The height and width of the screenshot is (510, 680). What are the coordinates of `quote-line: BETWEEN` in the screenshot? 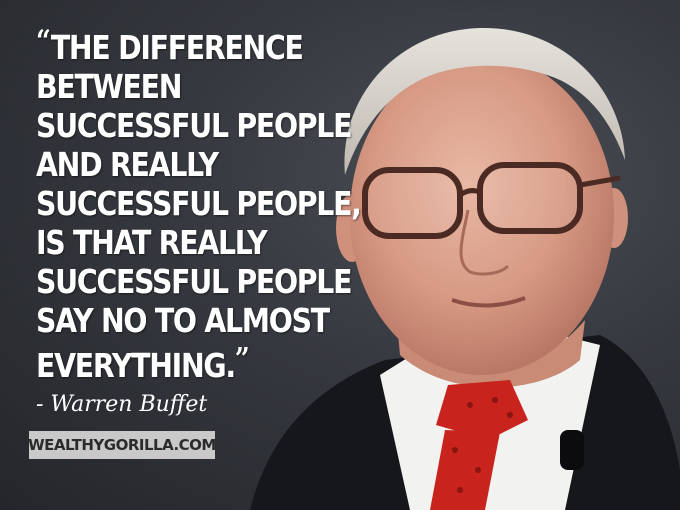 It's located at (109, 86).